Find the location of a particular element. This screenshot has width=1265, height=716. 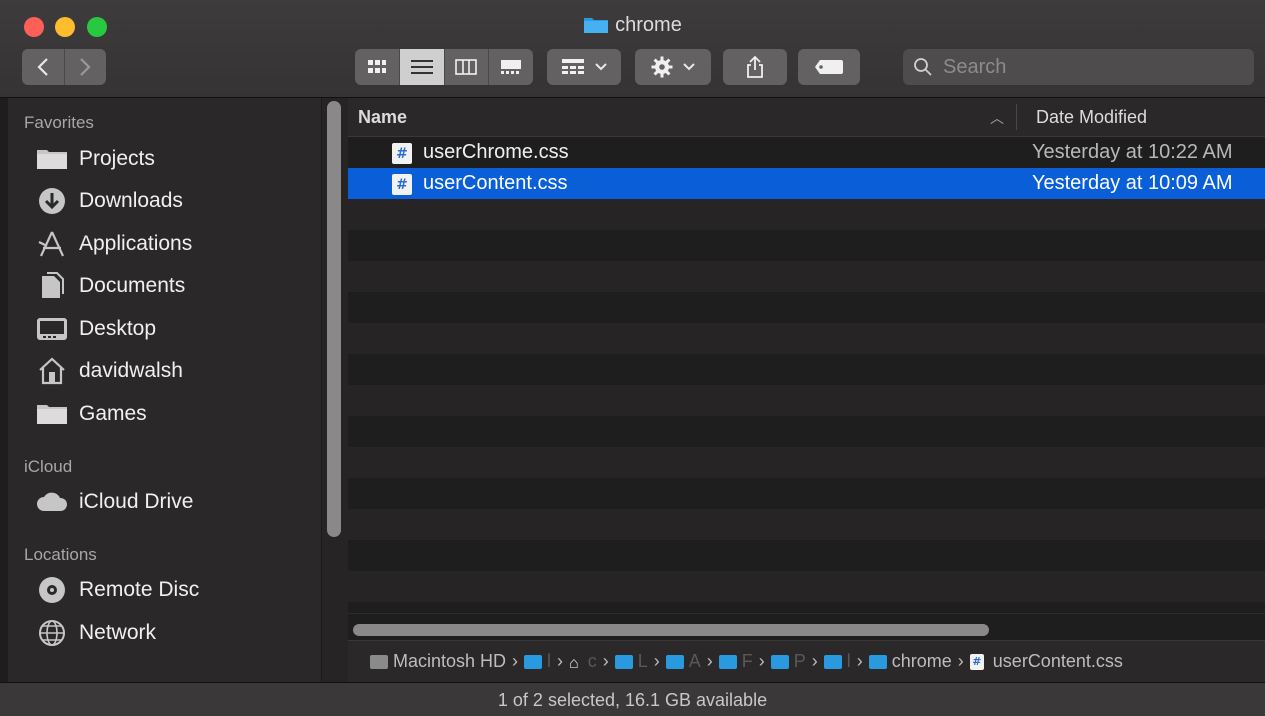

sidebar-scrollbar is located at coordinates (334, 319).